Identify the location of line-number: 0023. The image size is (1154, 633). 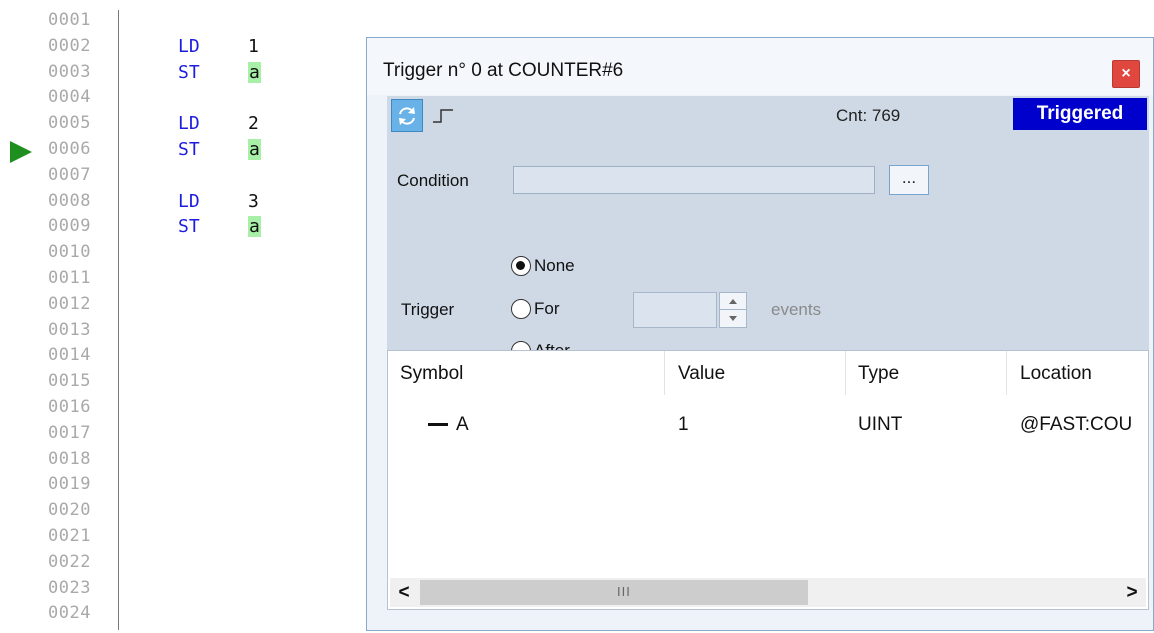
(69, 587).